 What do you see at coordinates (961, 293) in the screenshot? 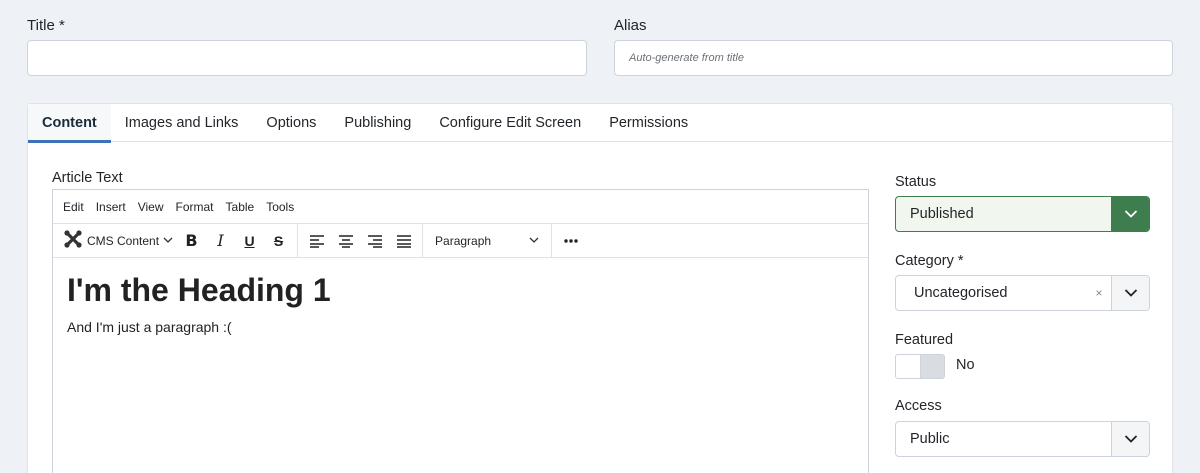
I see `category-value: Uncategorised` at bounding box center [961, 293].